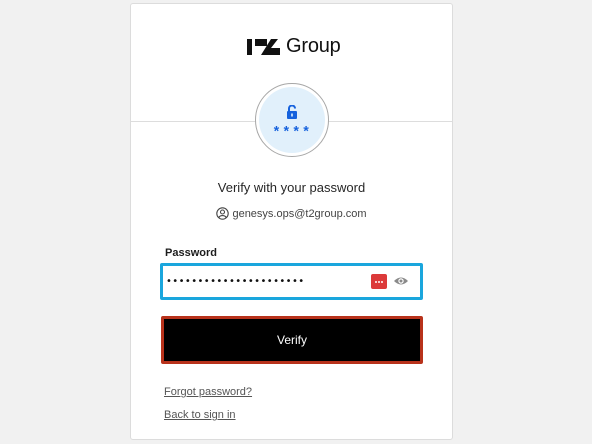 Image resolution: width=592 pixels, height=444 pixels. Describe the element at coordinates (263, 47) in the screenshot. I see `t2-logo-icon` at that location.